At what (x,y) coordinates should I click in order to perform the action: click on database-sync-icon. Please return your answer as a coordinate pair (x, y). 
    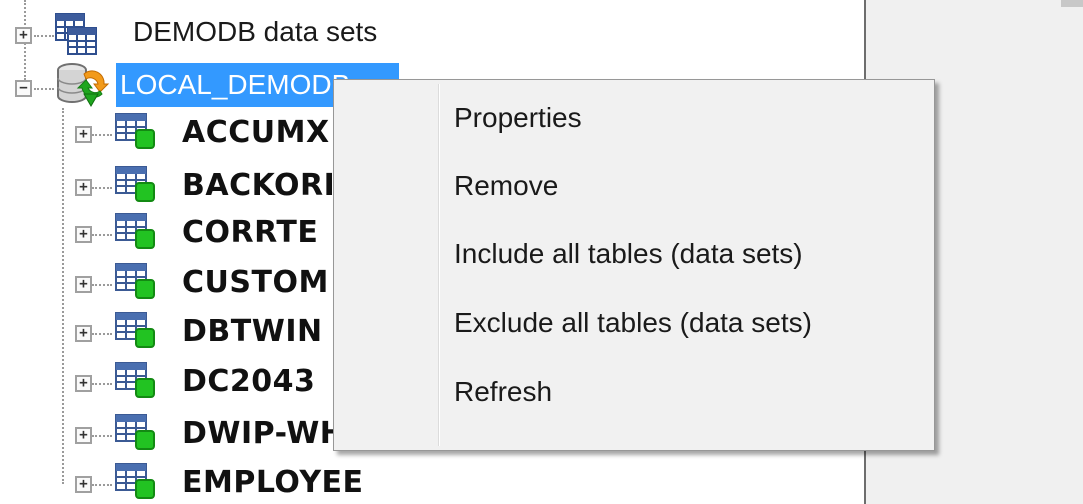
    Looking at the image, I should click on (83, 85).